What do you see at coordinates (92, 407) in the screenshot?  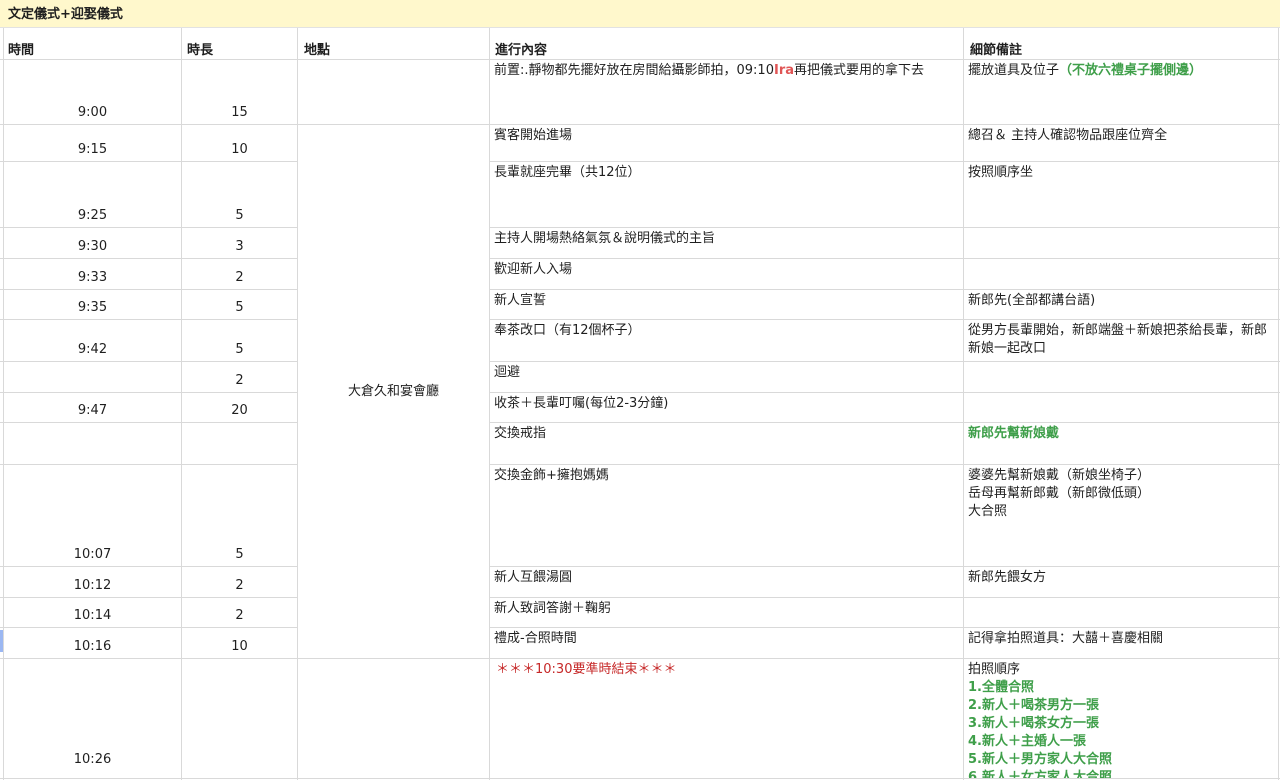 I see `time-cell: 9:47` at bounding box center [92, 407].